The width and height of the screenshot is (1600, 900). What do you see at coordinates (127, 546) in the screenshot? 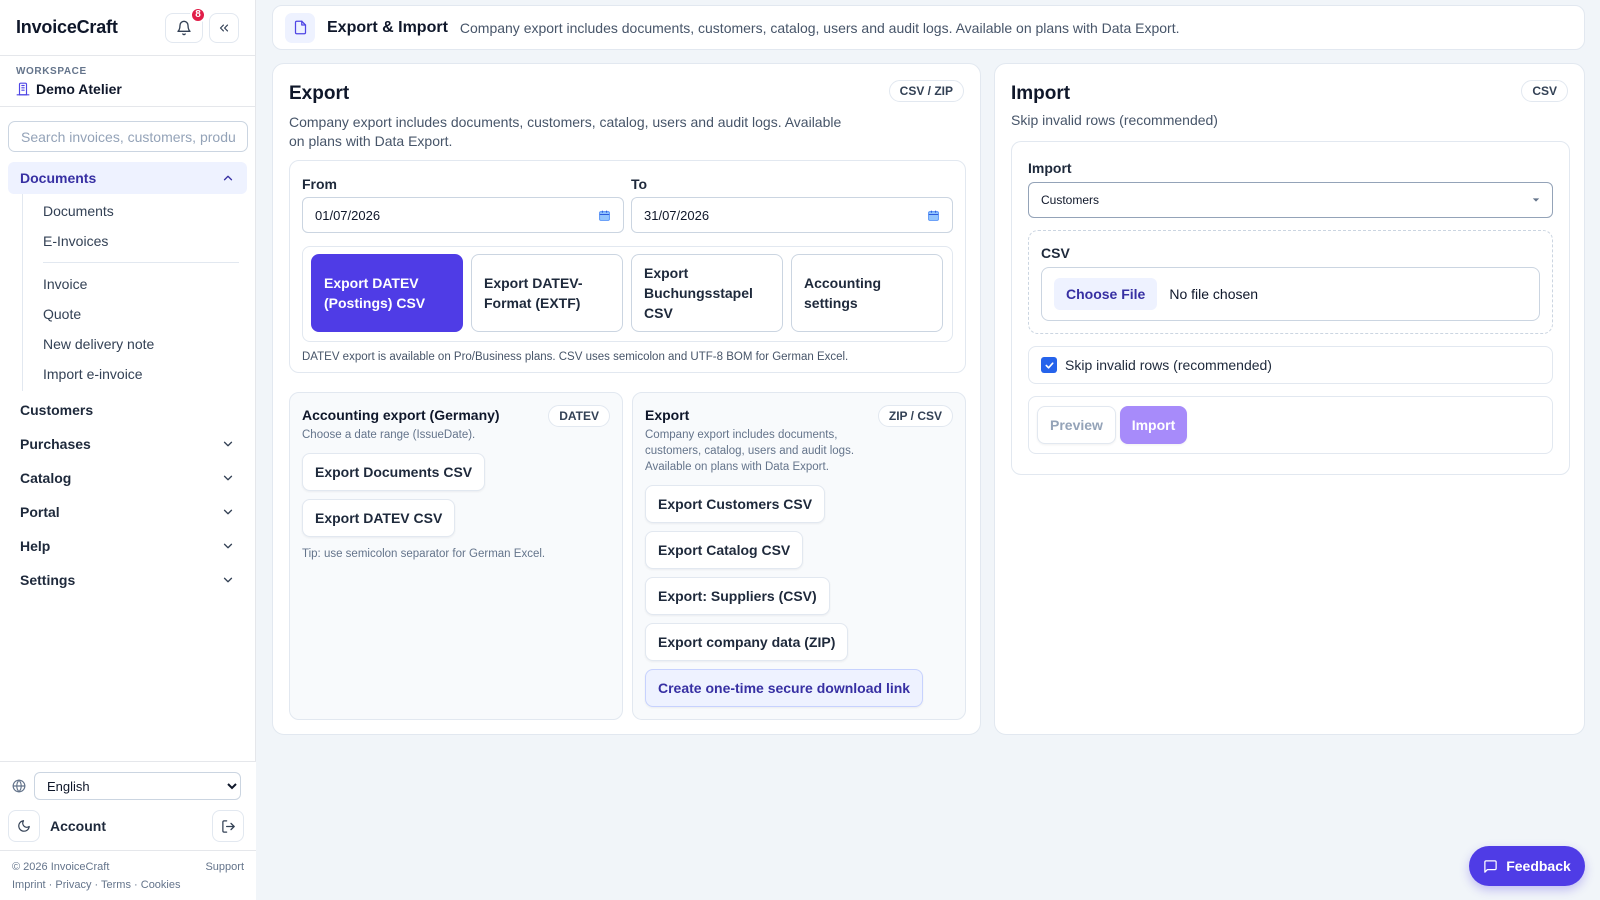
I see `nav-item-help: Help` at bounding box center [127, 546].